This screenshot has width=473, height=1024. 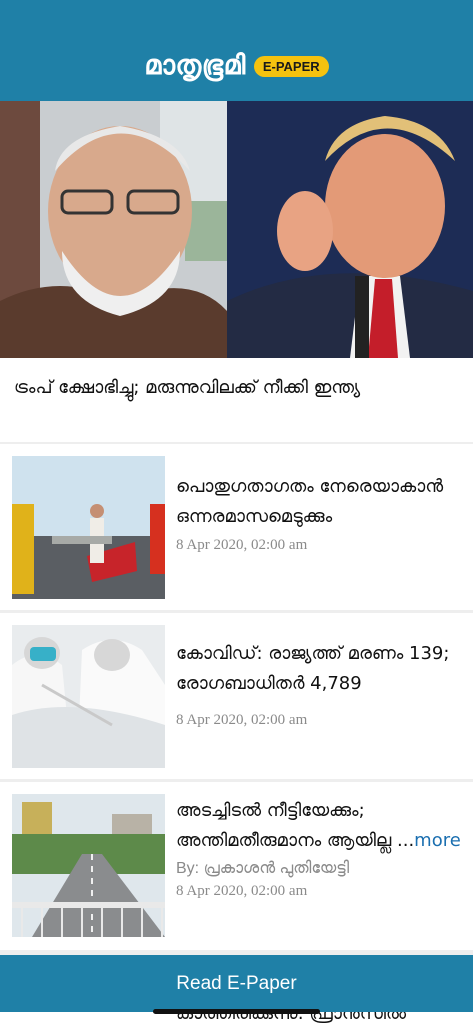 What do you see at coordinates (236, 1011) in the screenshot?
I see `home-indicator` at bounding box center [236, 1011].